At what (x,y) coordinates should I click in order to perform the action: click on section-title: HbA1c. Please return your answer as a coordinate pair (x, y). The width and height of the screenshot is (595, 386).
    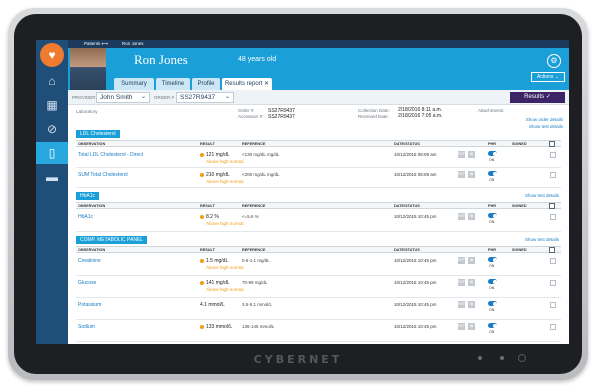
    Looking at the image, I should click on (88, 196).